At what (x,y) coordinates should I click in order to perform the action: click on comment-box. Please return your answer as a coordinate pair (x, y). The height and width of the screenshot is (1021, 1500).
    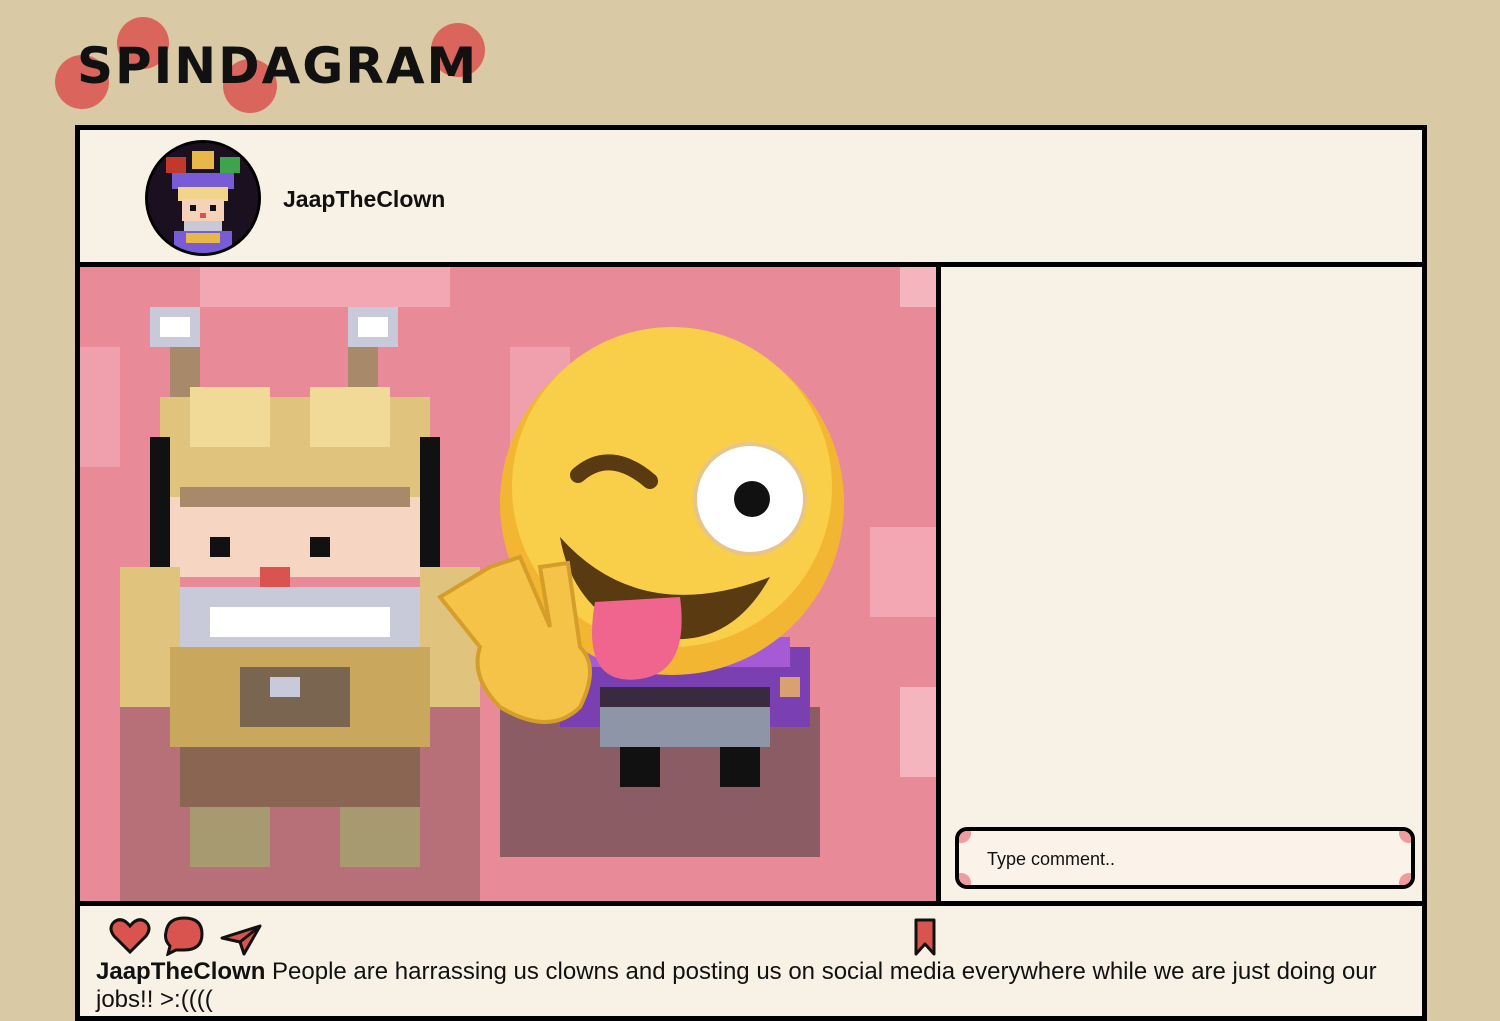
    Looking at the image, I should click on (1185, 858).